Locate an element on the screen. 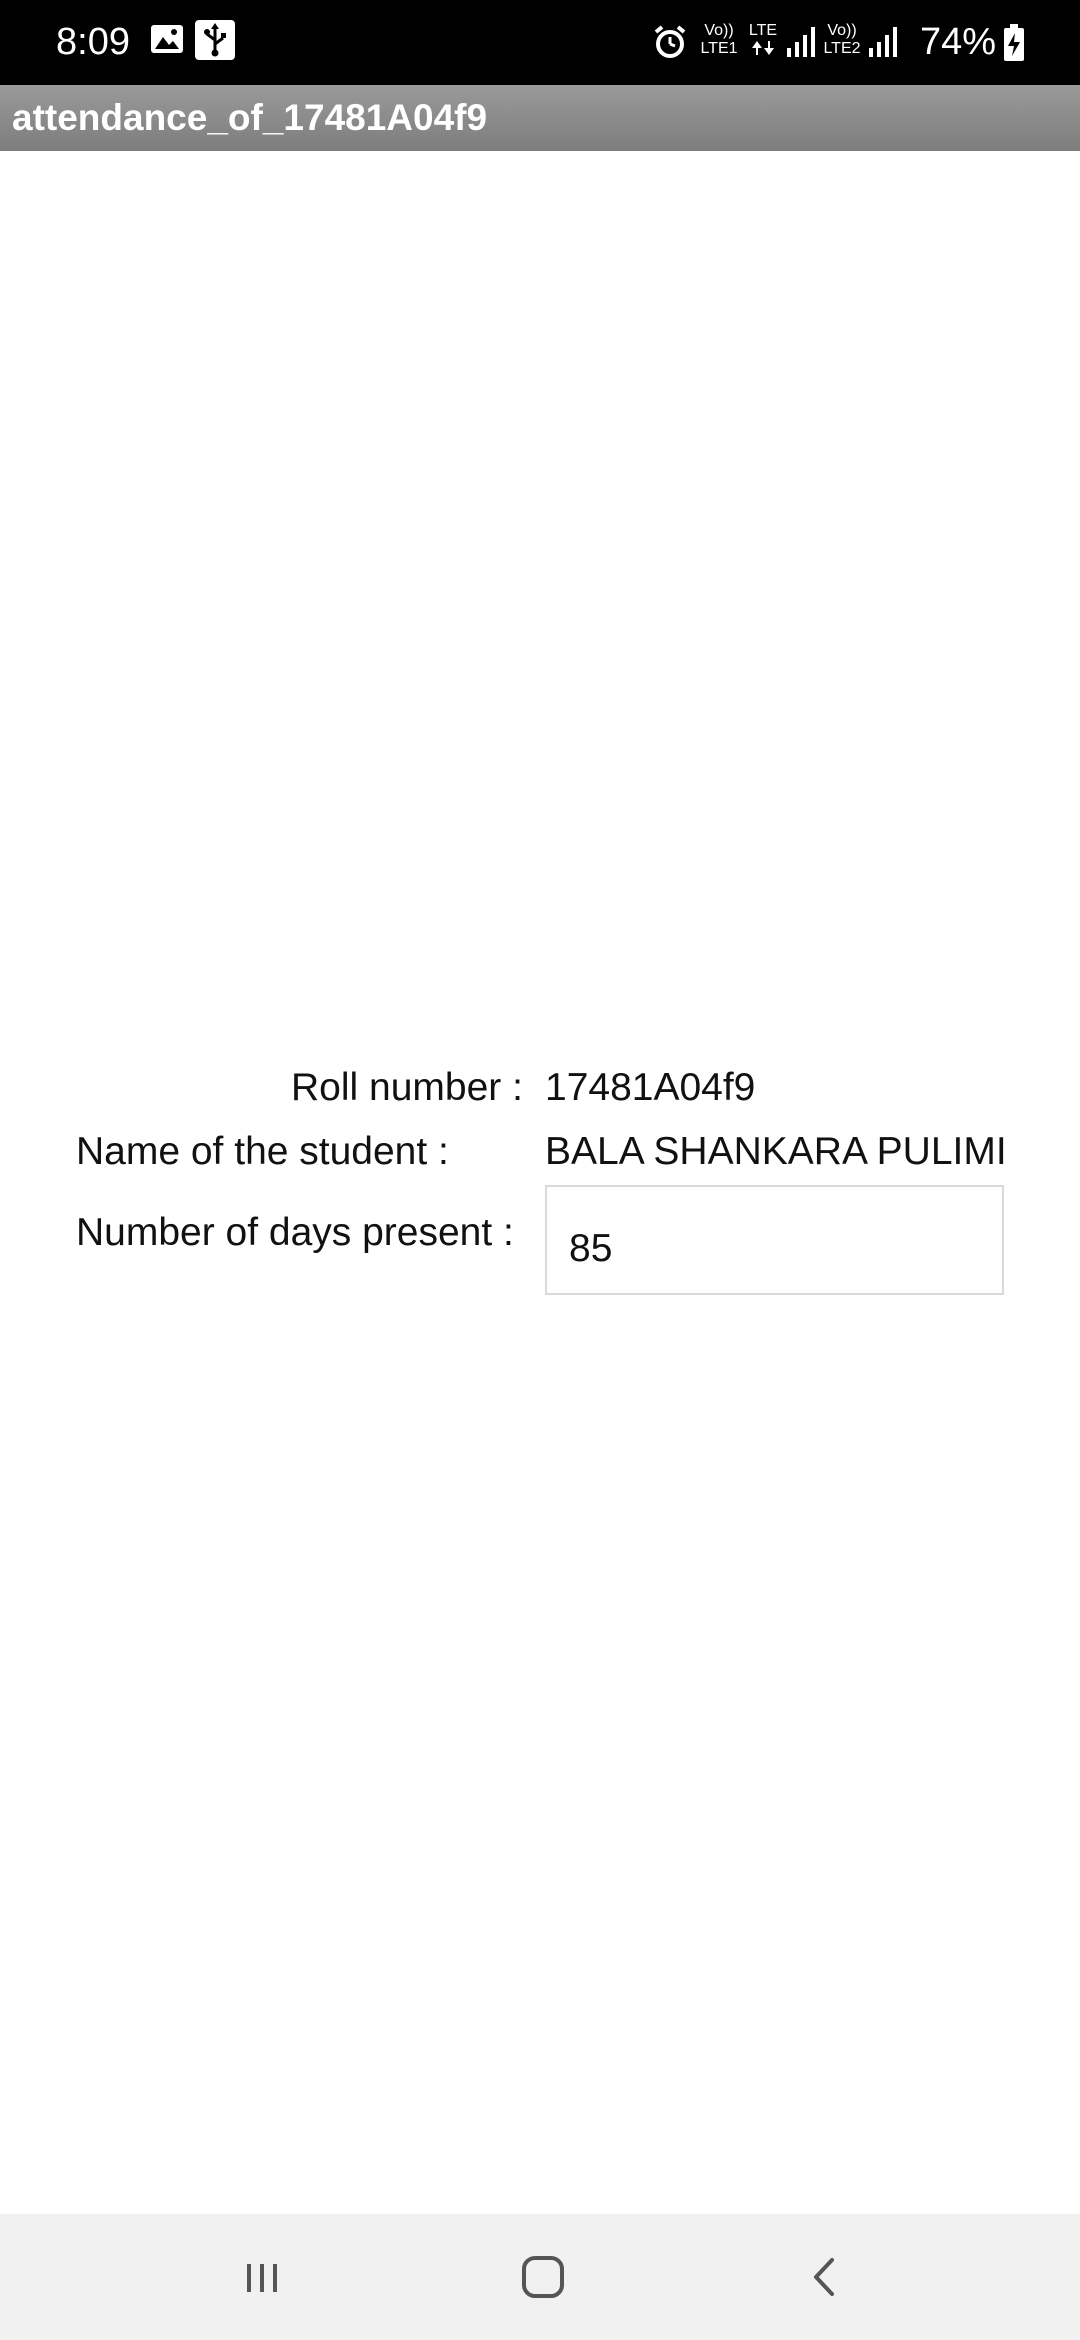  lte2-label-top: Vo)) is located at coordinates (842, 30).